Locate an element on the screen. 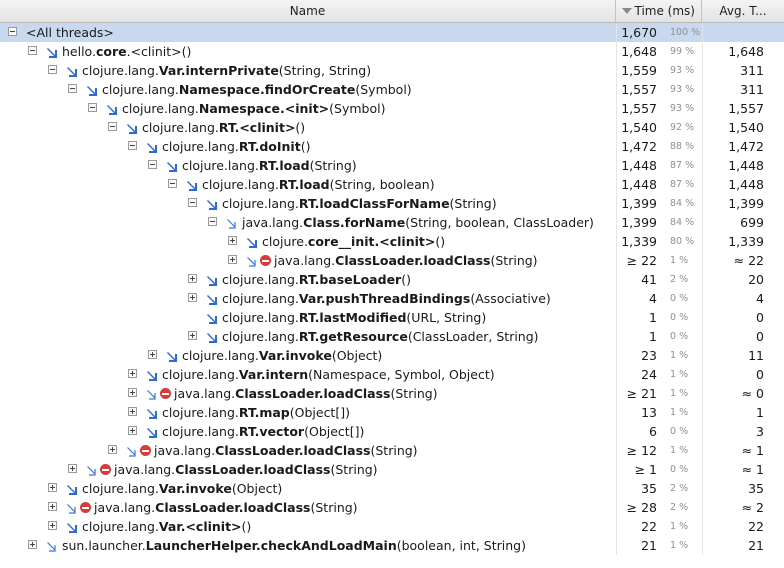 This screenshot has width=784, height=568. tree-row: clojure.lang.Var.<clinit>() 22 1 % 22 is located at coordinates (392, 526).